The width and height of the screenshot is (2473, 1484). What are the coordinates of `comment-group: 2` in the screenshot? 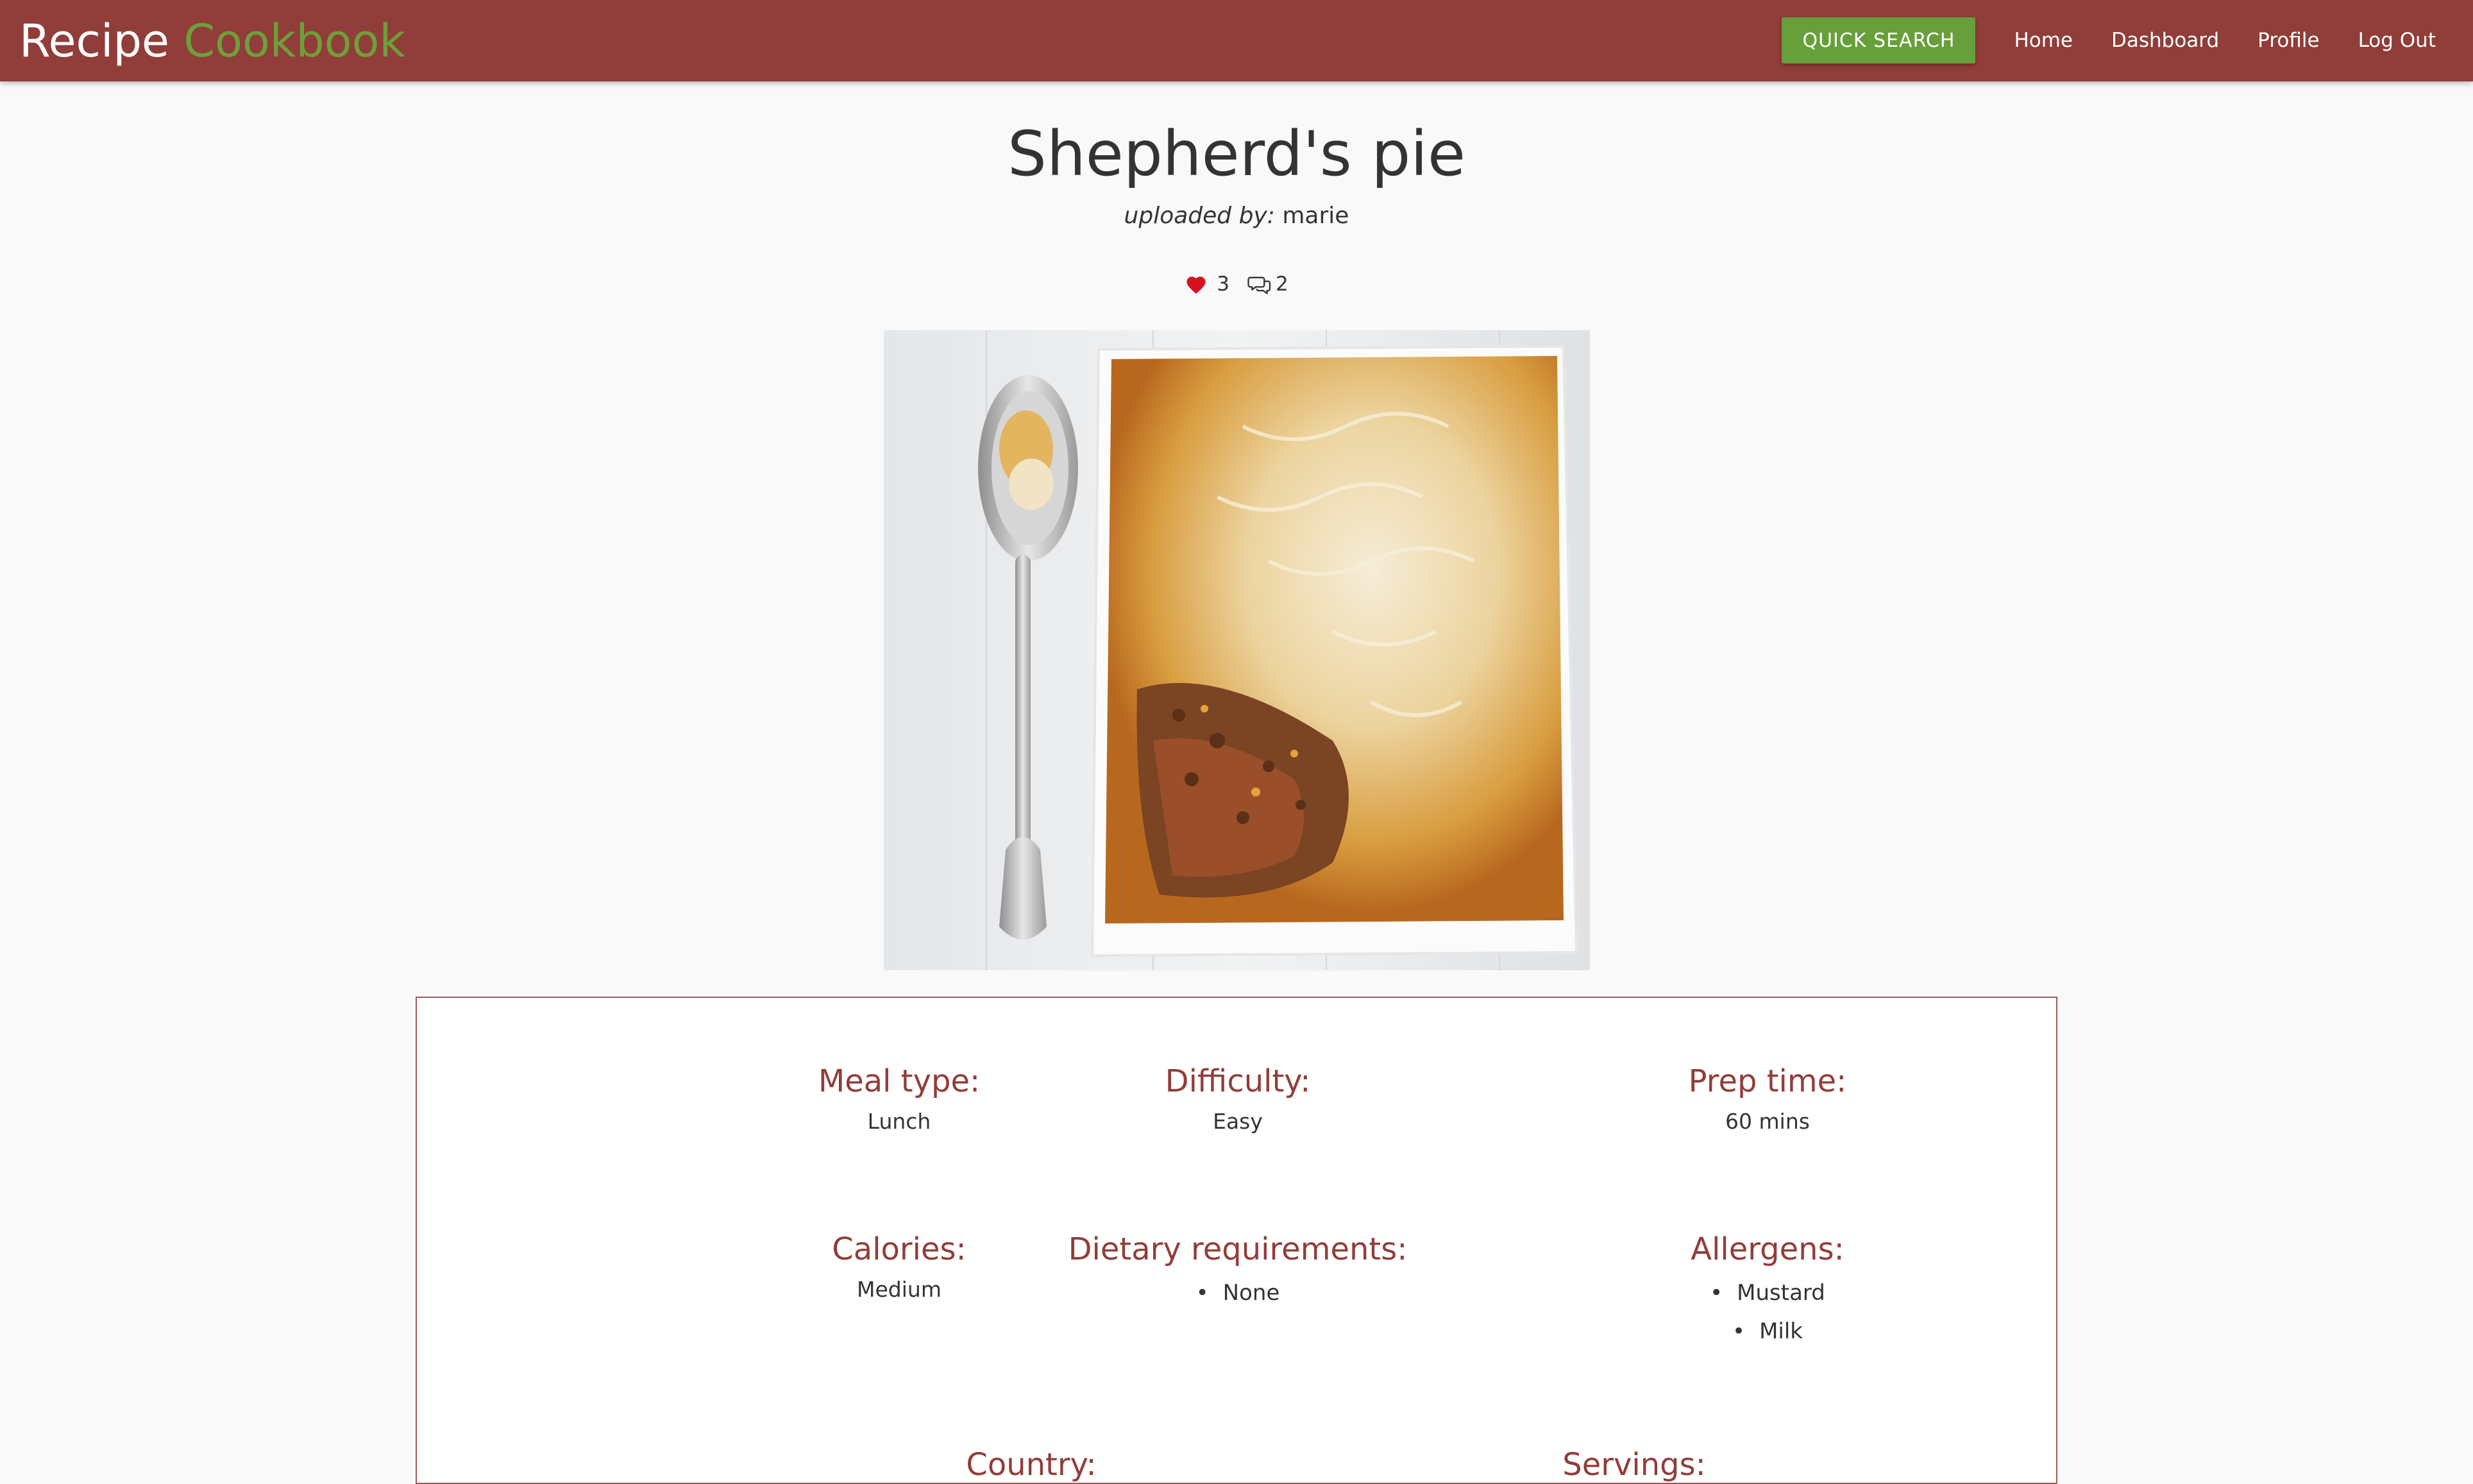 It's located at (1267, 284).